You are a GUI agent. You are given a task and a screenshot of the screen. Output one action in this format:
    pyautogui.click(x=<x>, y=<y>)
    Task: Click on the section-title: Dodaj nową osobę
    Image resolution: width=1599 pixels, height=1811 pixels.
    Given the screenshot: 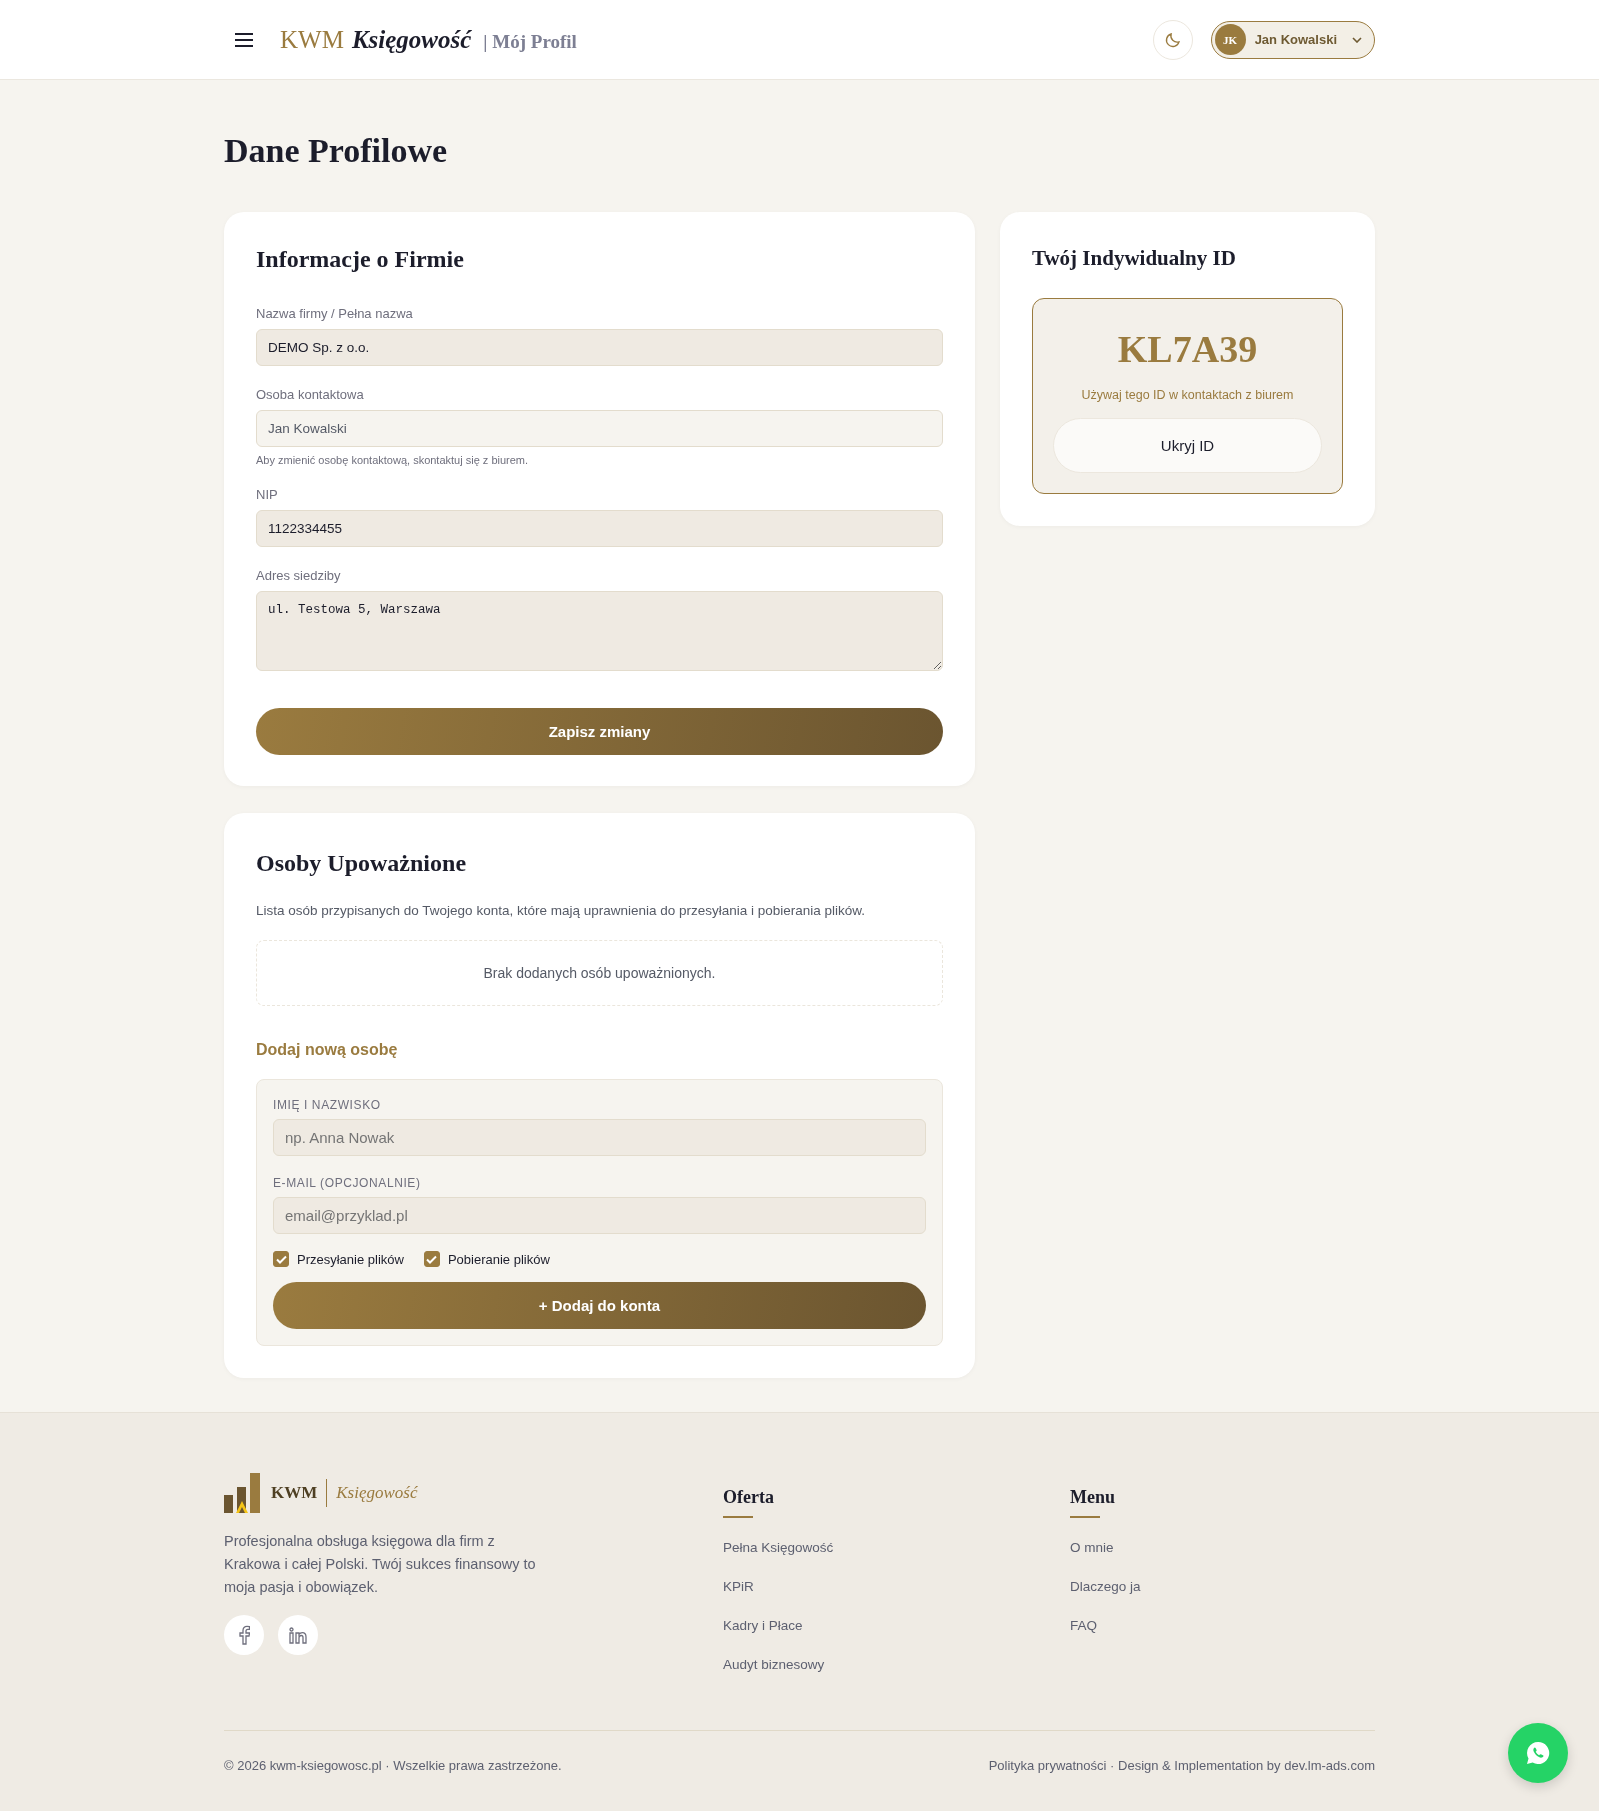 What is the action you would take?
    pyautogui.click(x=327, y=1050)
    